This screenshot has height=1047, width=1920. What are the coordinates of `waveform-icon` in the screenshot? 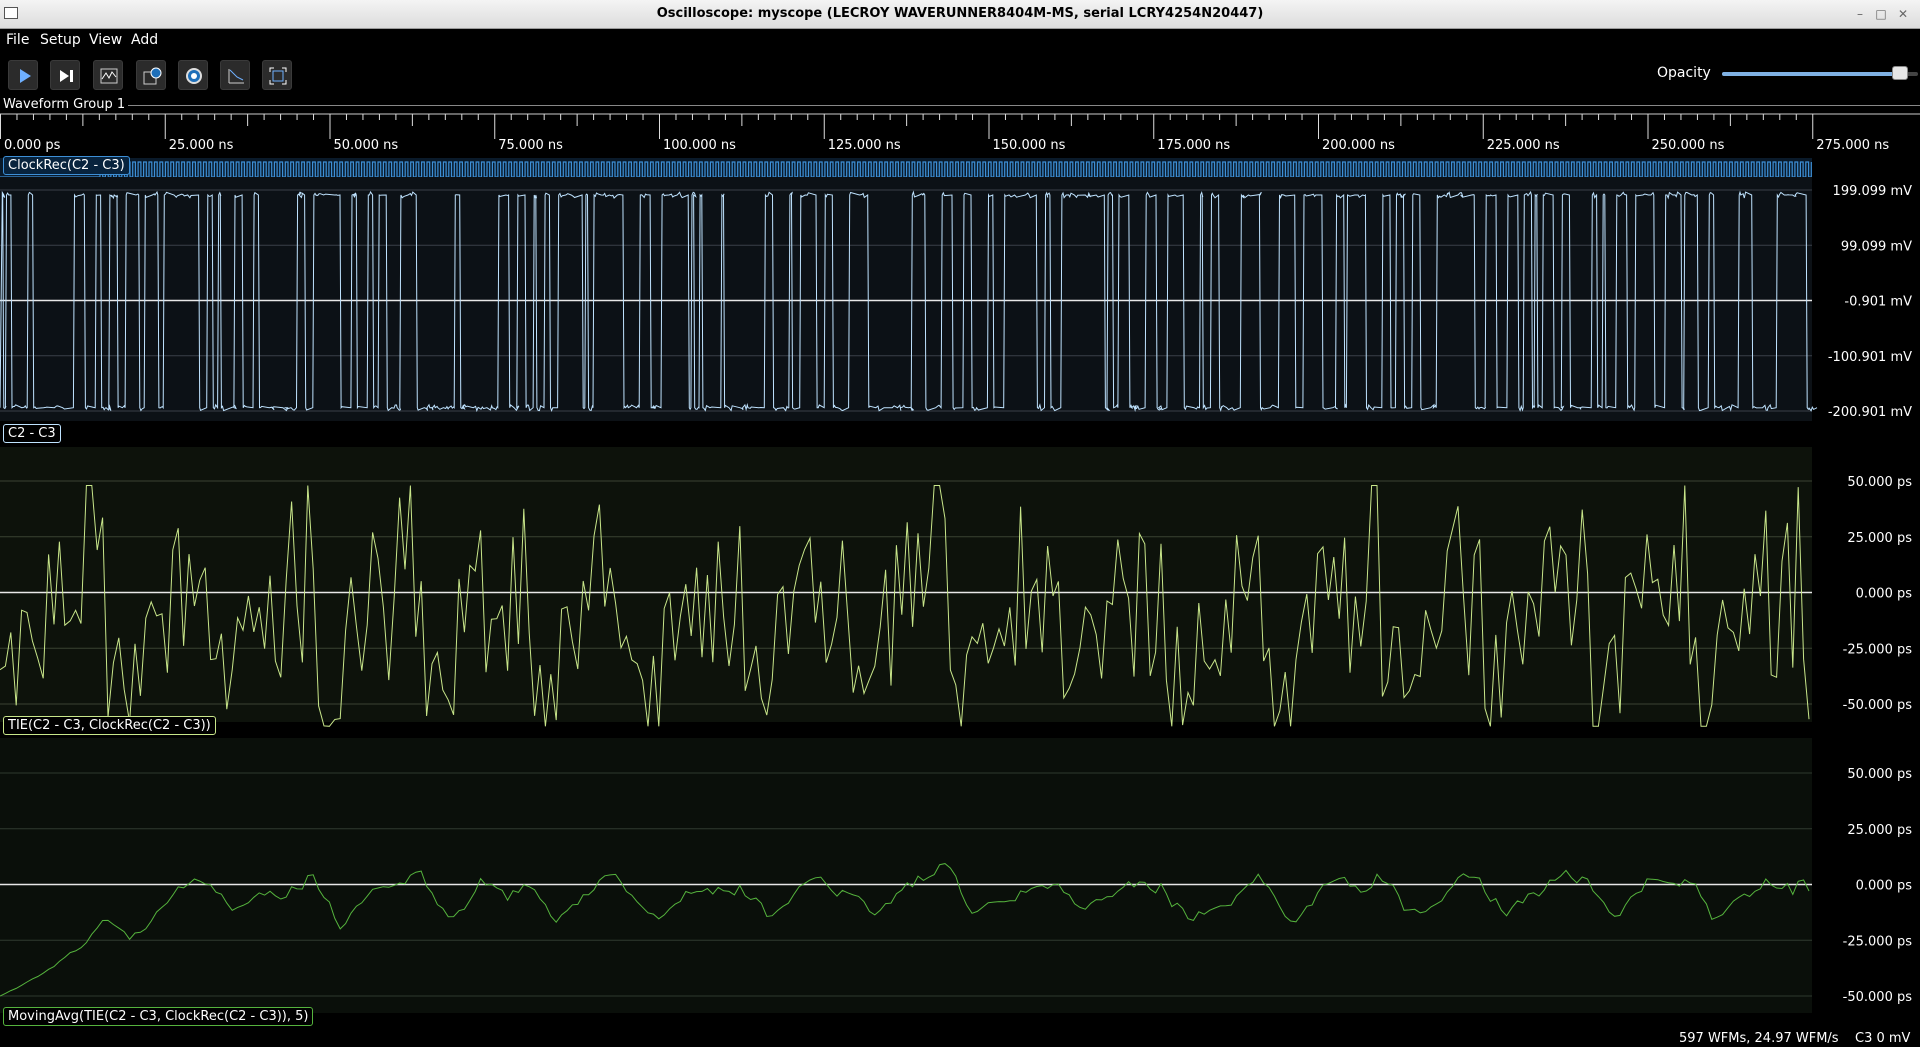 It's located at (109, 76).